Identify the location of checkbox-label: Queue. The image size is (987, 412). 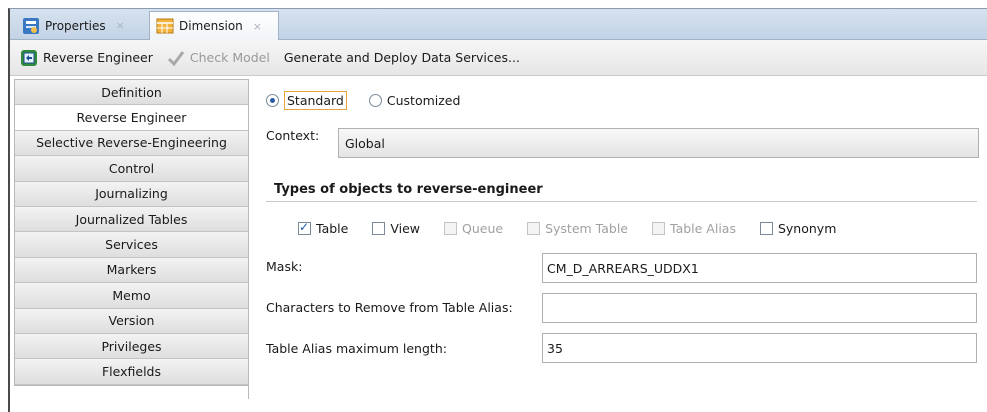
(483, 228).